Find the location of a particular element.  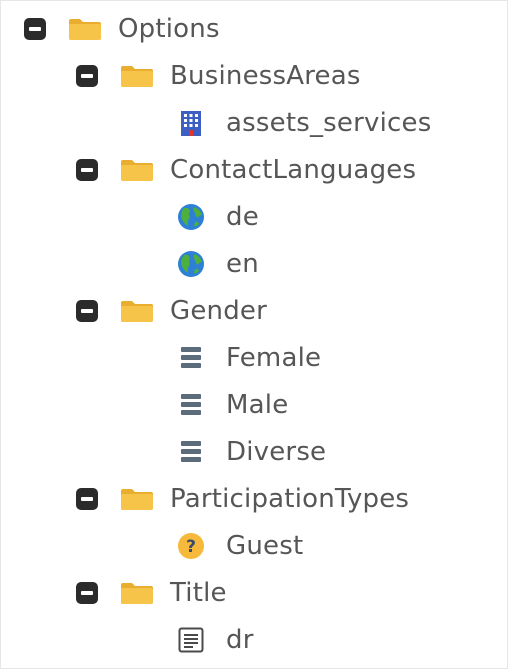

document-icon is located at coordinates (191, 640).